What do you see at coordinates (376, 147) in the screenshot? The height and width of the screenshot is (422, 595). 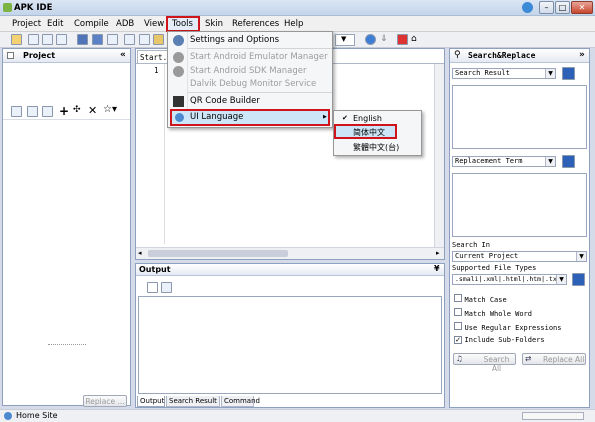 I see `menu-lang-traditional-chinese: 繁體中文(台)` at bounding box center [376, 147].